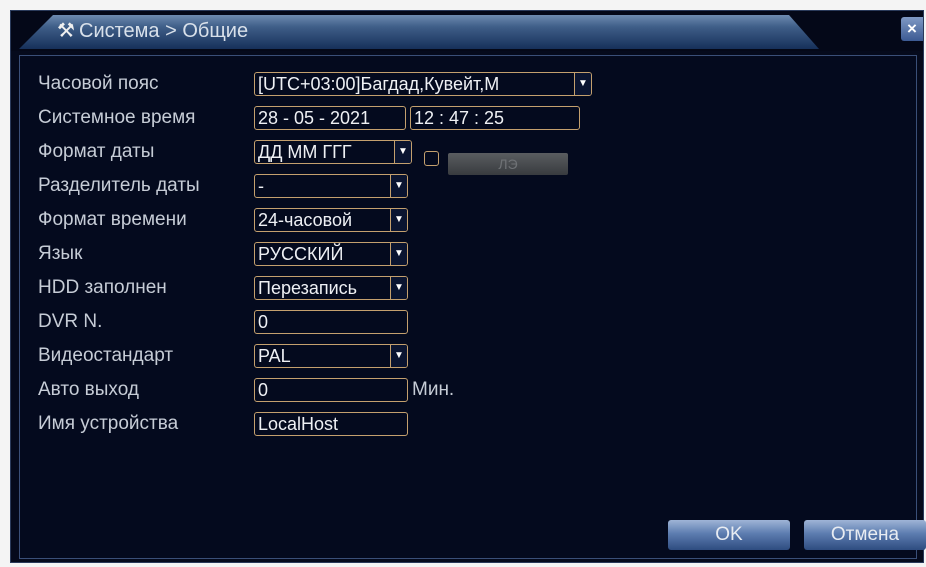 The width and height of the screenshot is (926, 567). What do you see at coordinates (263, 390) in the screenshot?
I see `auto-logout-value: 0` at bounding box center [263, 390].